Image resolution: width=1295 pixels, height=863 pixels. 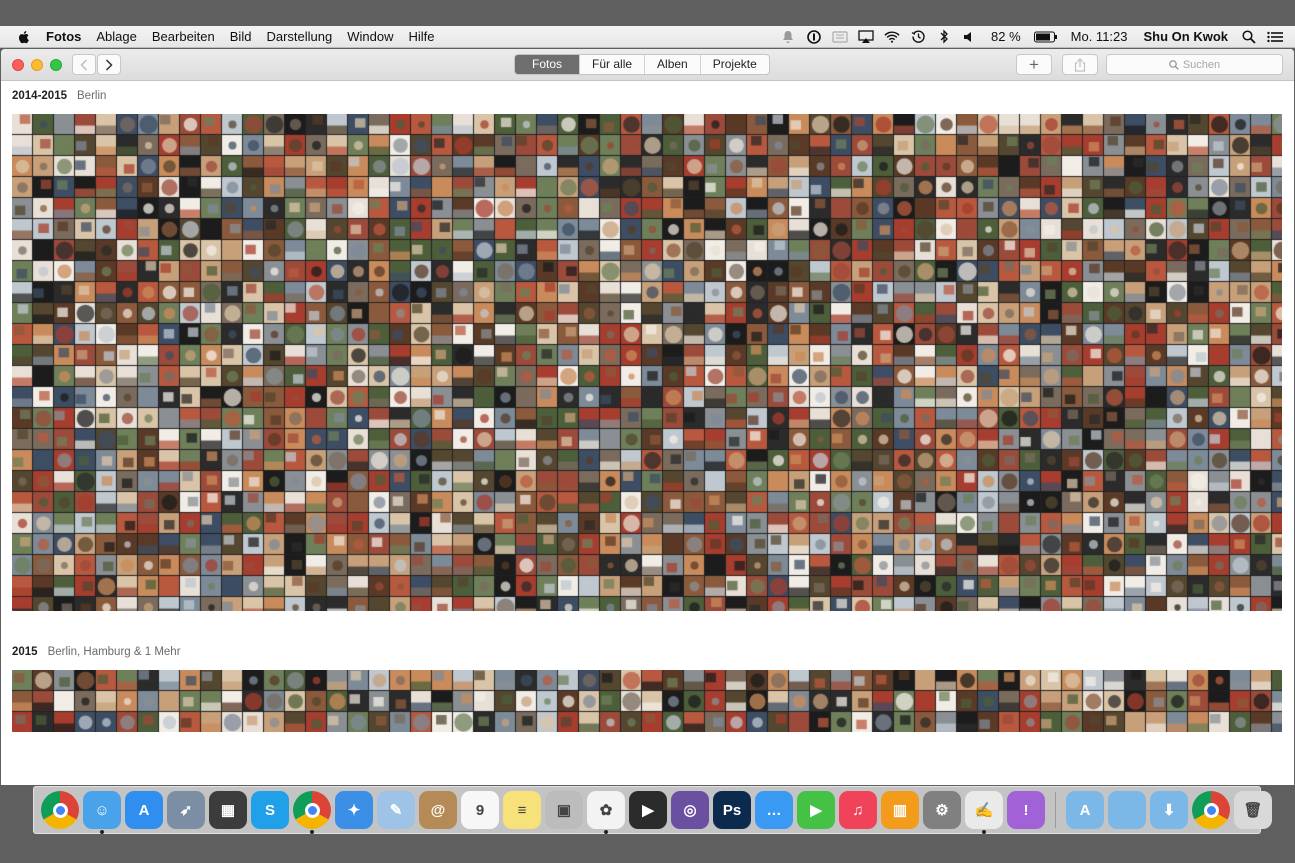 I want to click on facetime-icon: ▶, so click(x=816, y=810).